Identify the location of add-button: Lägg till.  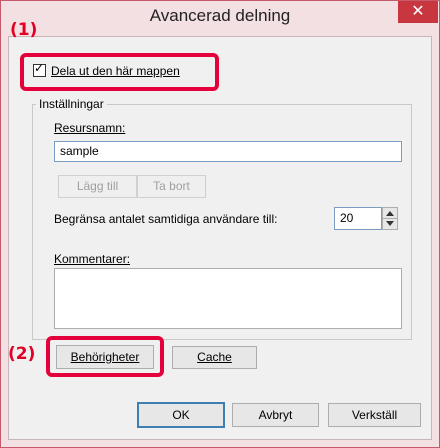
(97, 186).